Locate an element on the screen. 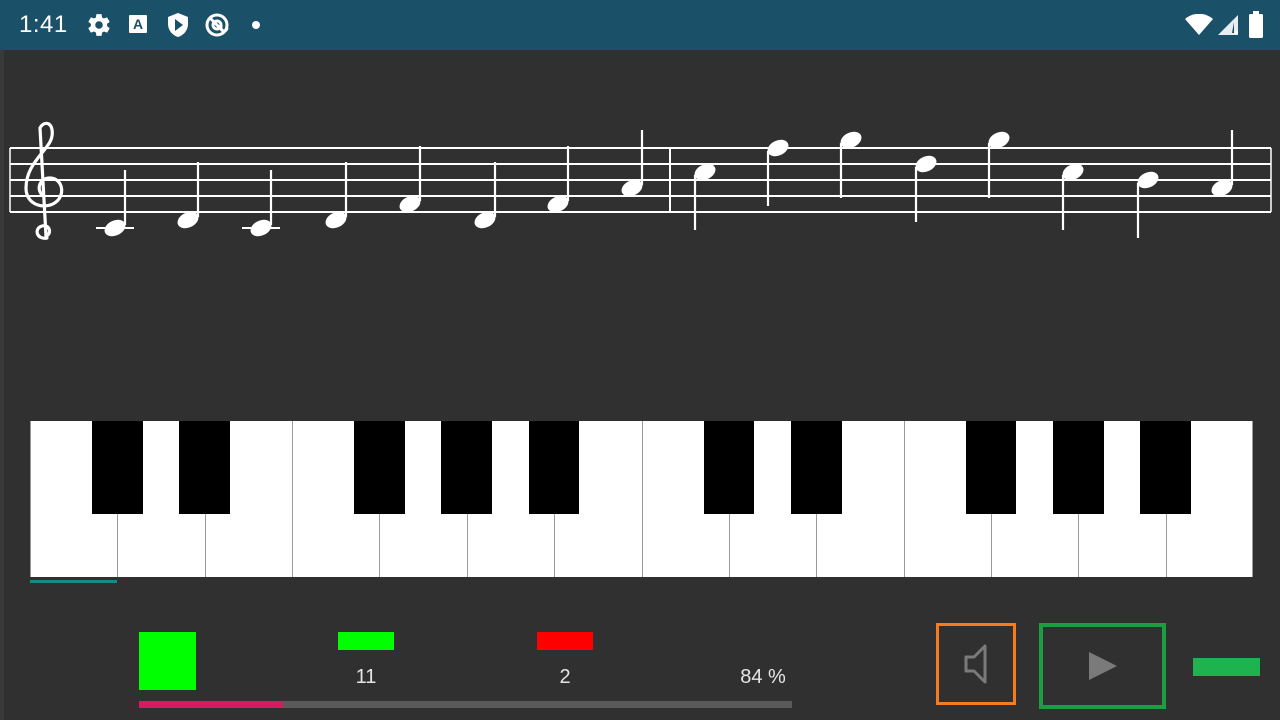 This screenshot has height=720, width=1280. staff-lines is located at coordinates (640, 180).